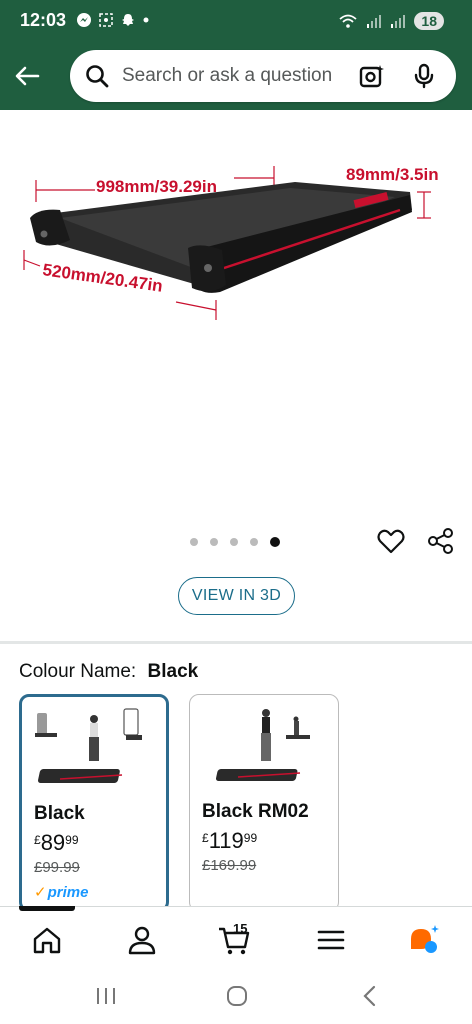 This screenshot has height=1024, width=472. I want to click on system-navigation-bar, so click(236, 996).